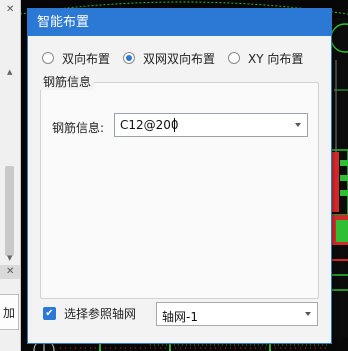 The image size is (348, 351). What do you see at coordinates (129, 58) in the screenshot?
I see `radio-selected-icon` at bounding box center [129, 58].